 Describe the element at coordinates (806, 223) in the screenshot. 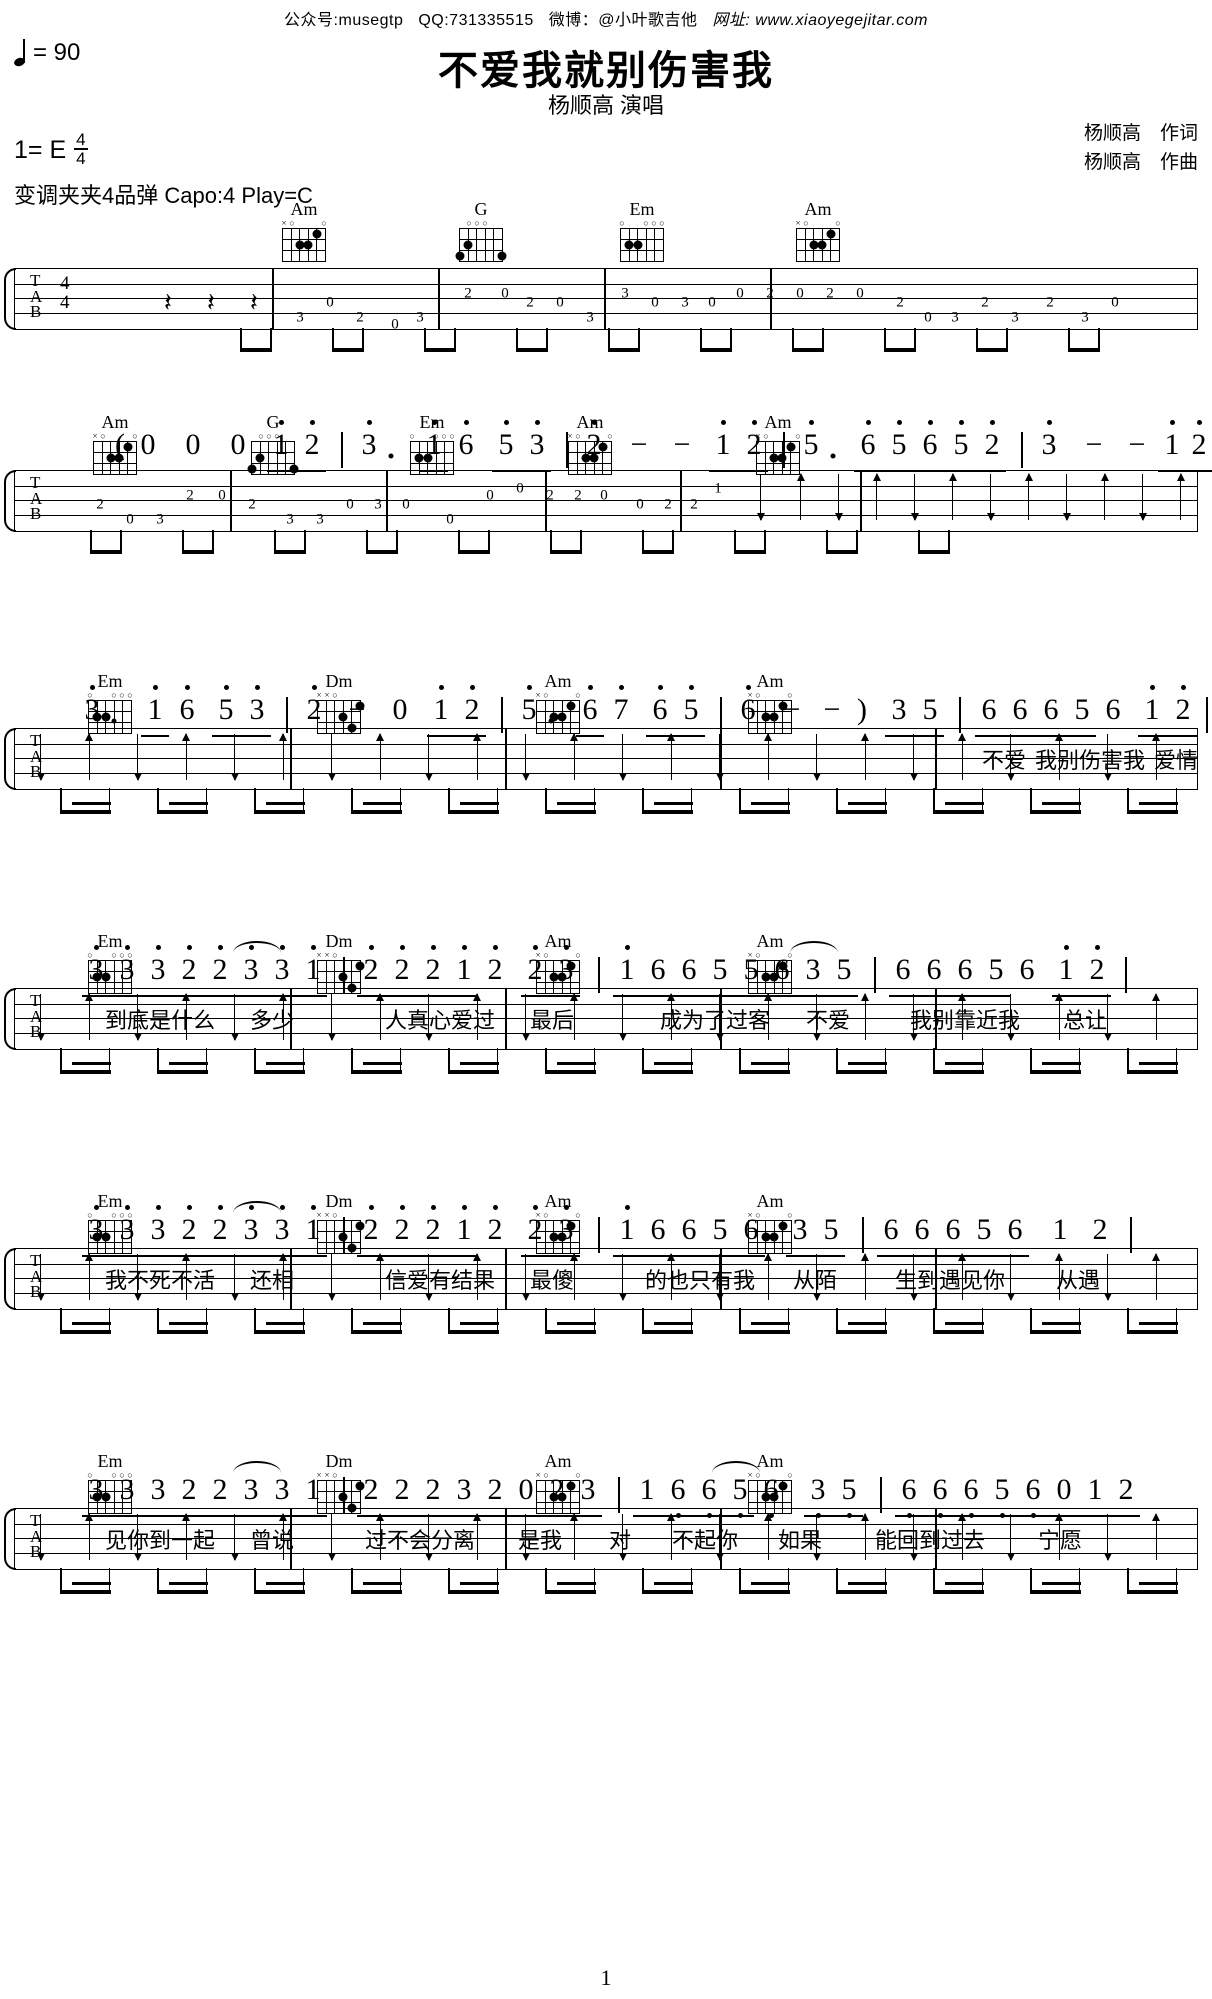

I see `open-string-icon: ○` at that location.